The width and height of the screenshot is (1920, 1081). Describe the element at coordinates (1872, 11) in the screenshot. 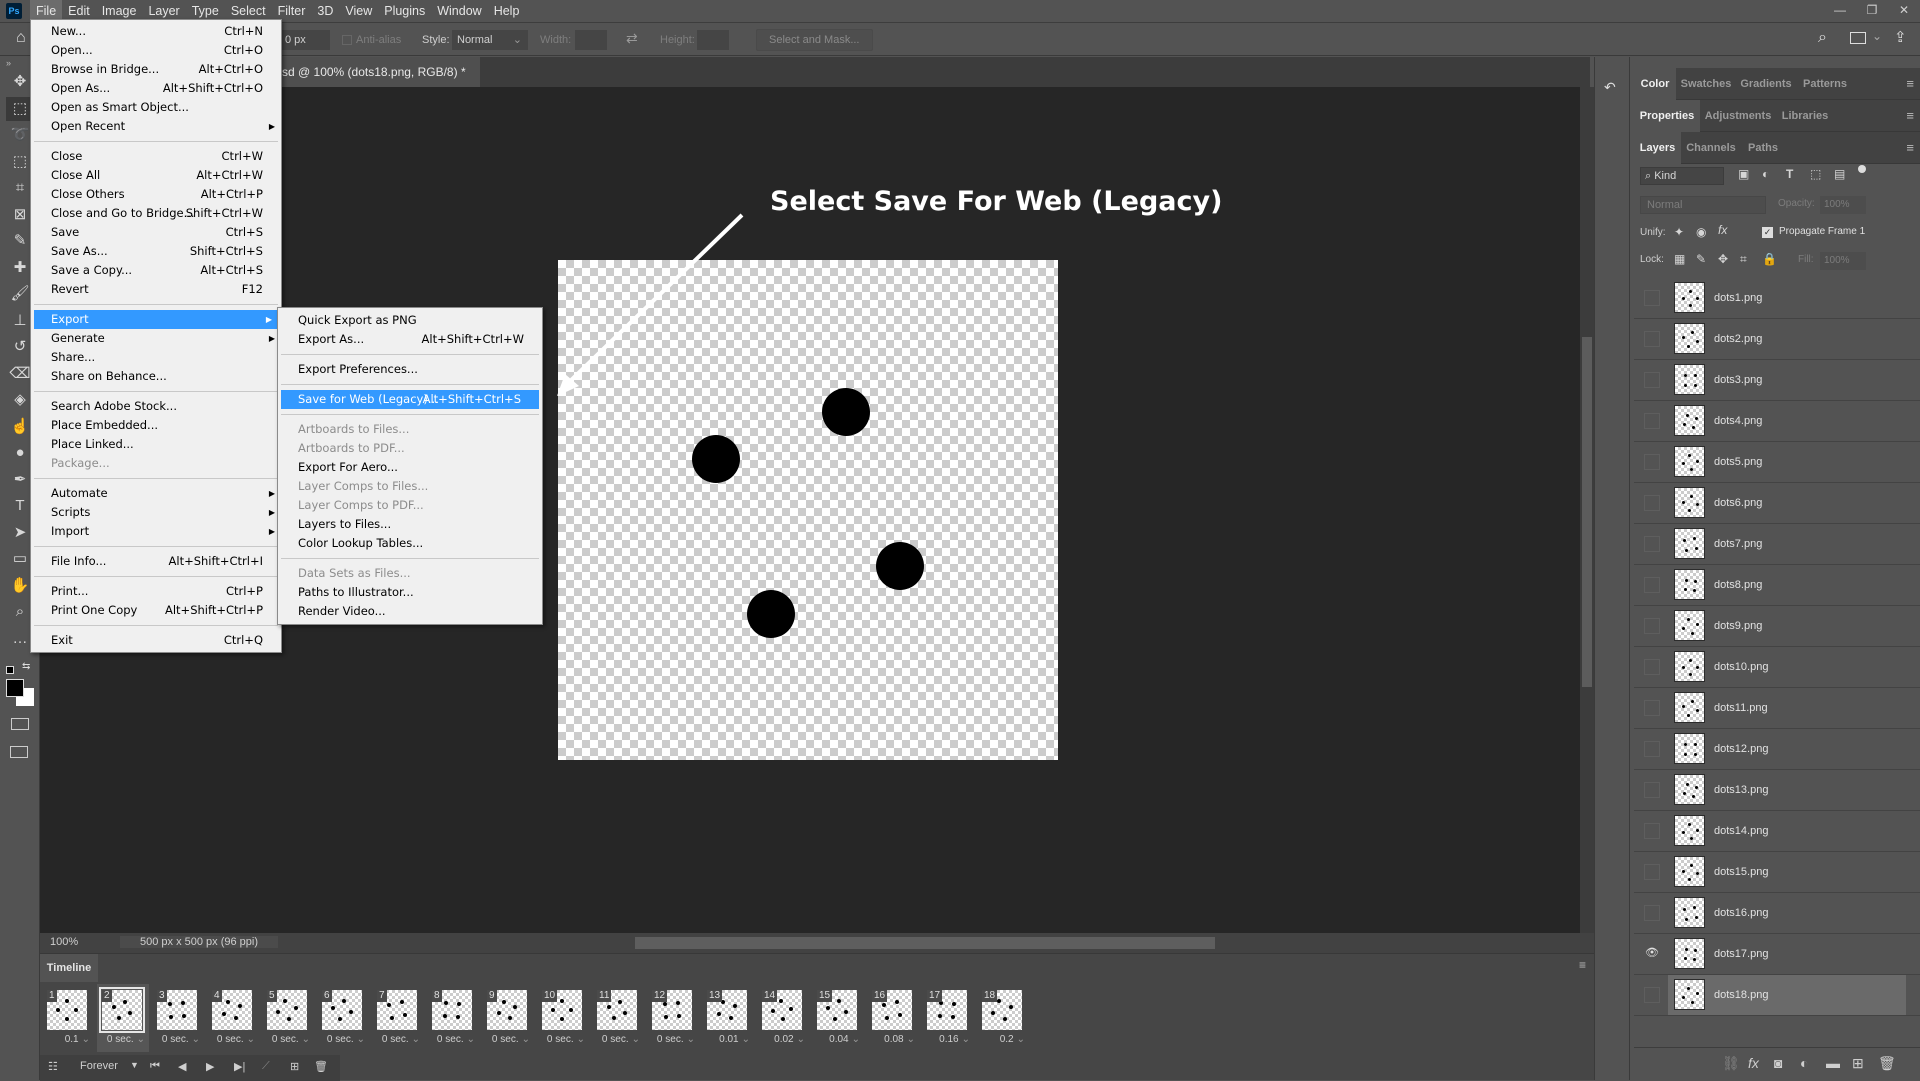

I see `restore-button: ❐` at that location.